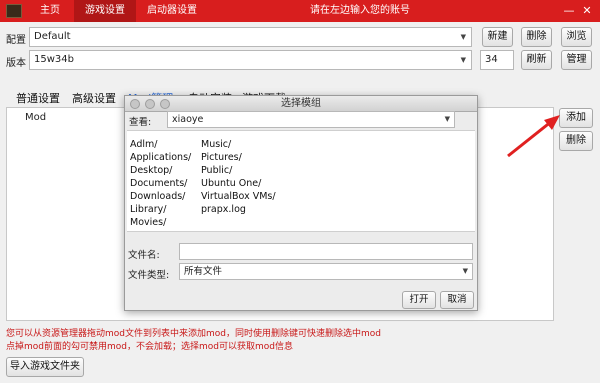 Image resolution: width=600 pixels, height=383 pixels. I want to click on cancel-button: 取消, so click(457, 300).